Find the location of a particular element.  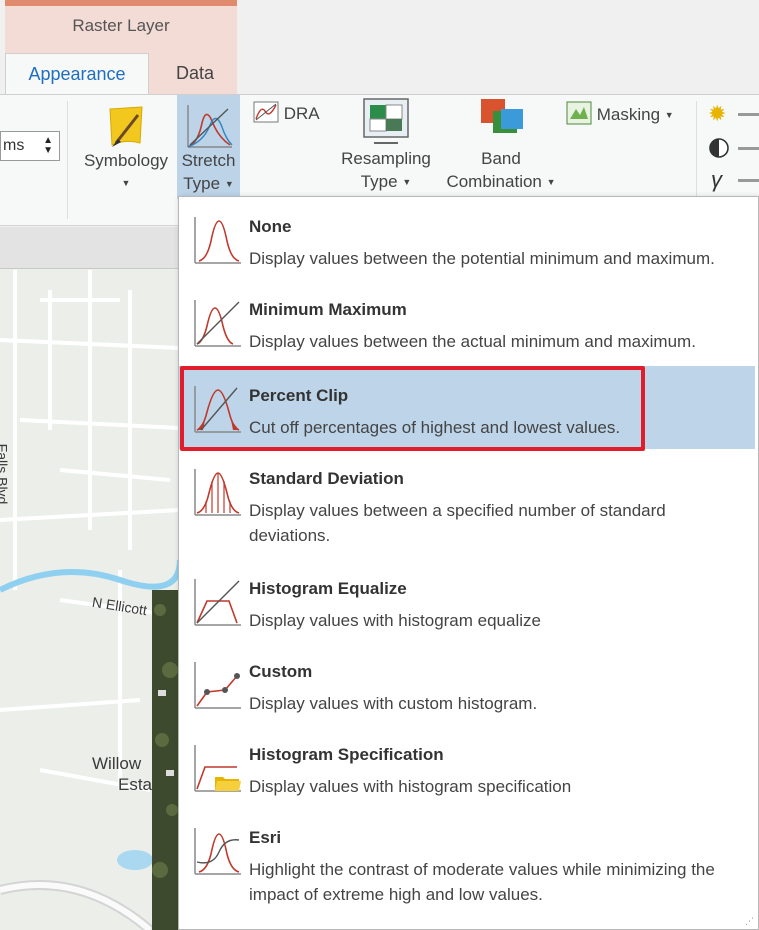

map-label-falls-blvd: Falls Blvd is located at coordinates (5, 474).